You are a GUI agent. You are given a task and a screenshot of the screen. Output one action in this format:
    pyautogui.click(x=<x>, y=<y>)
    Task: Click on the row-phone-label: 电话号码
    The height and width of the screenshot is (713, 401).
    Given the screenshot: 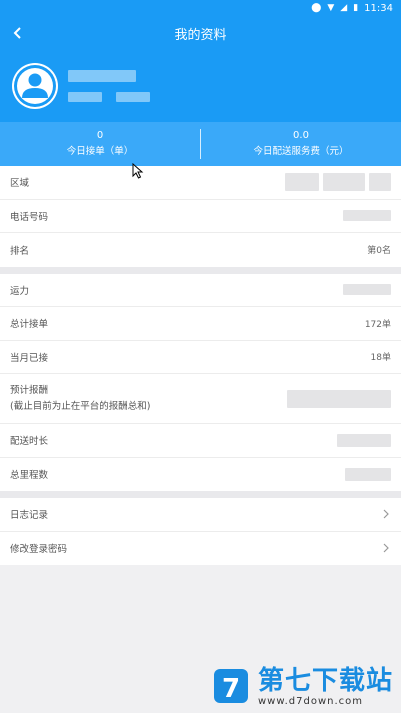 What is the action you would take?
    pyautogui.click(x=29, y=217)
    